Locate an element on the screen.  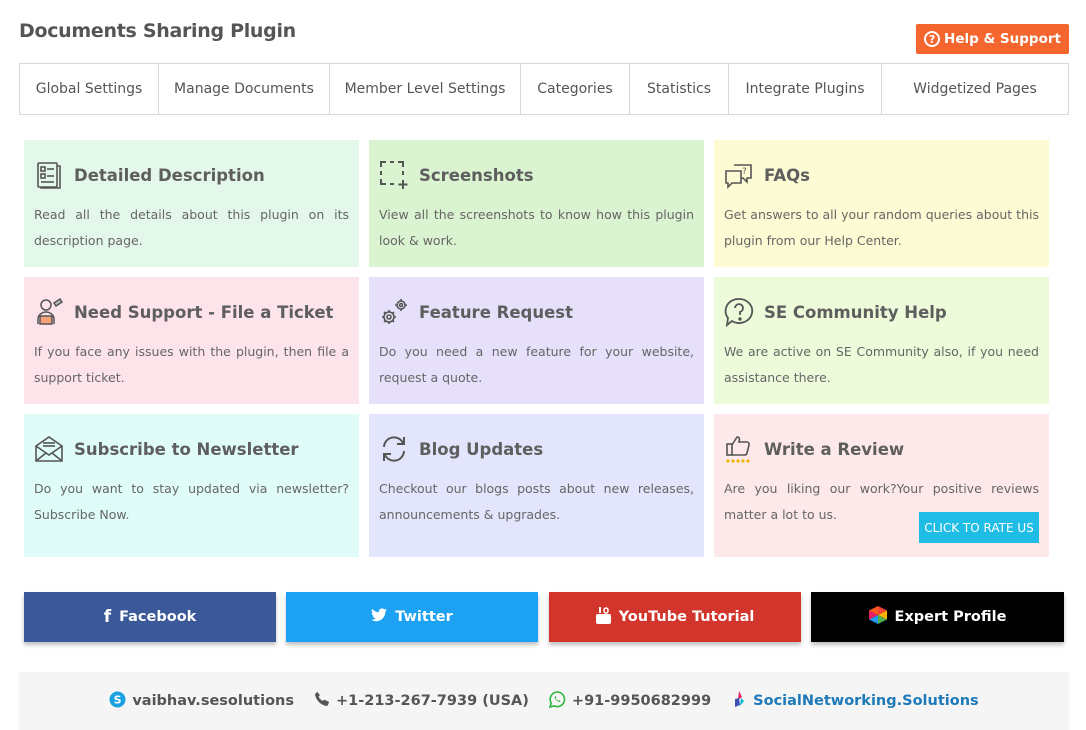
help-support-label: Help & Support is located at coordinates (1002, 39).